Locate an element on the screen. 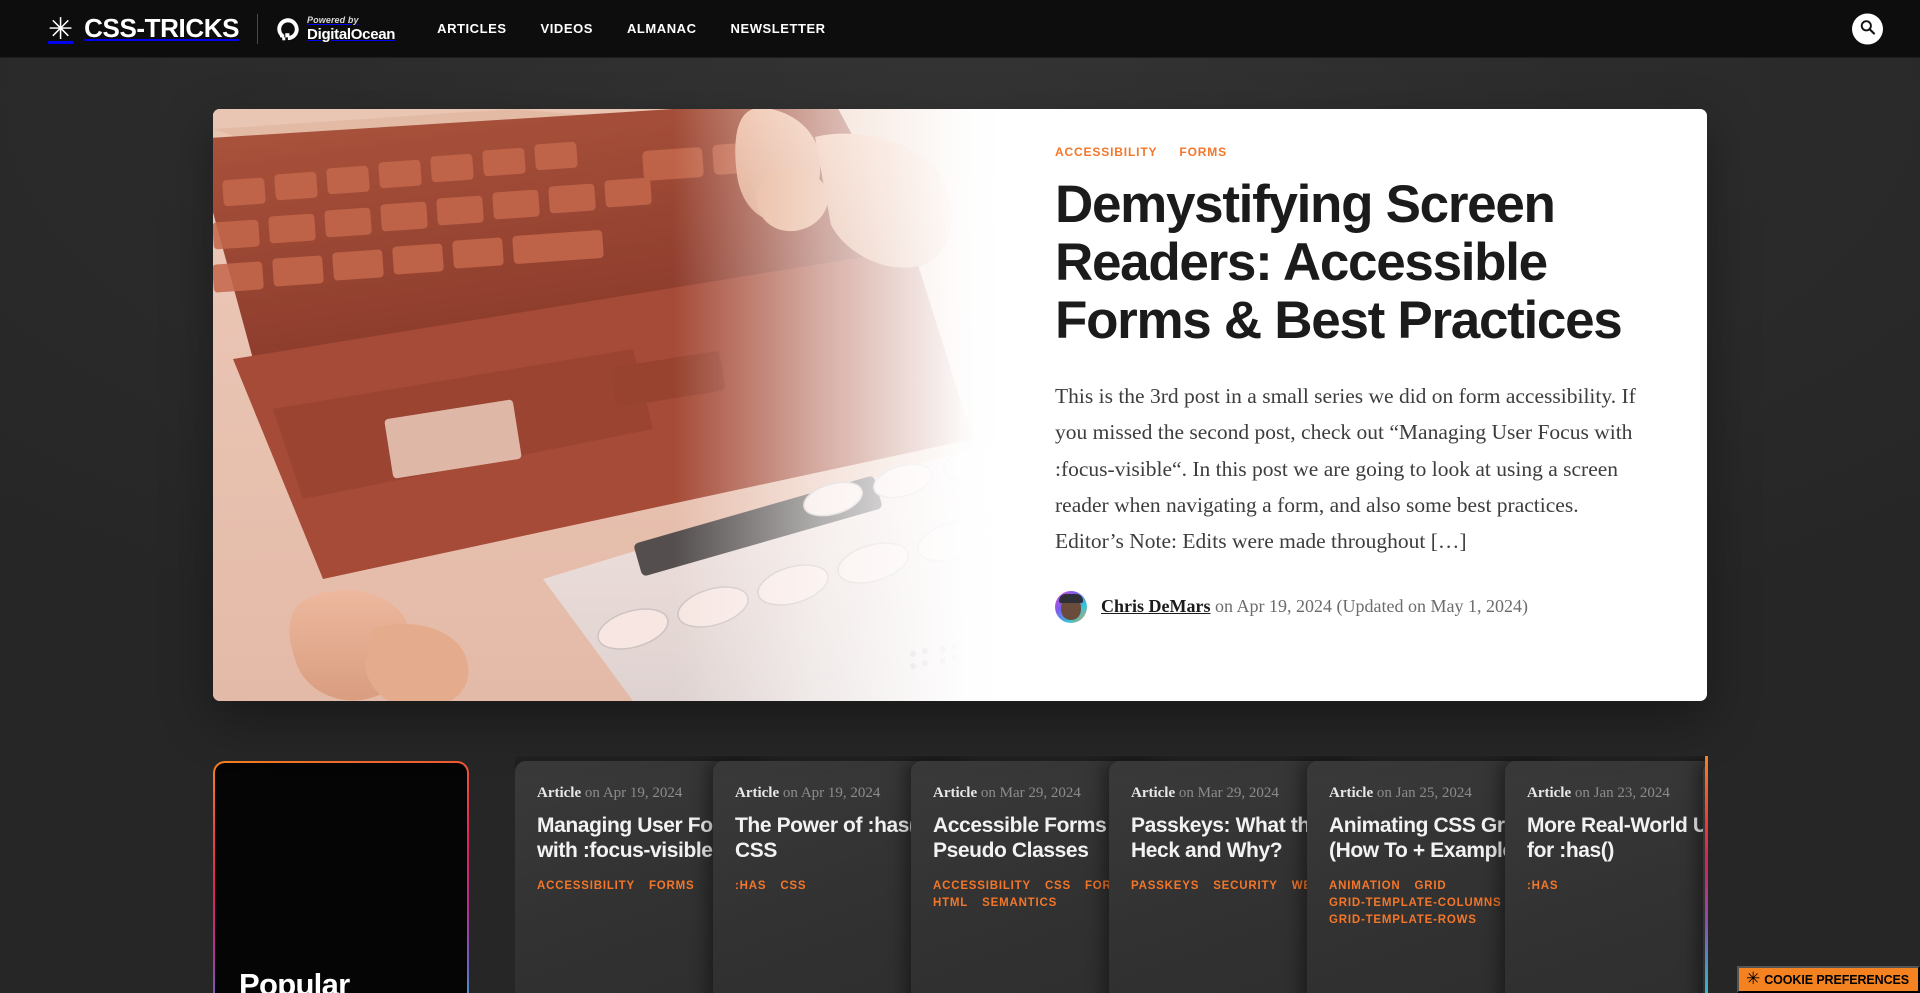 The image size is (1920, 993). asterisk-logo-icon: ✳ is located at coordinates (61, 29).